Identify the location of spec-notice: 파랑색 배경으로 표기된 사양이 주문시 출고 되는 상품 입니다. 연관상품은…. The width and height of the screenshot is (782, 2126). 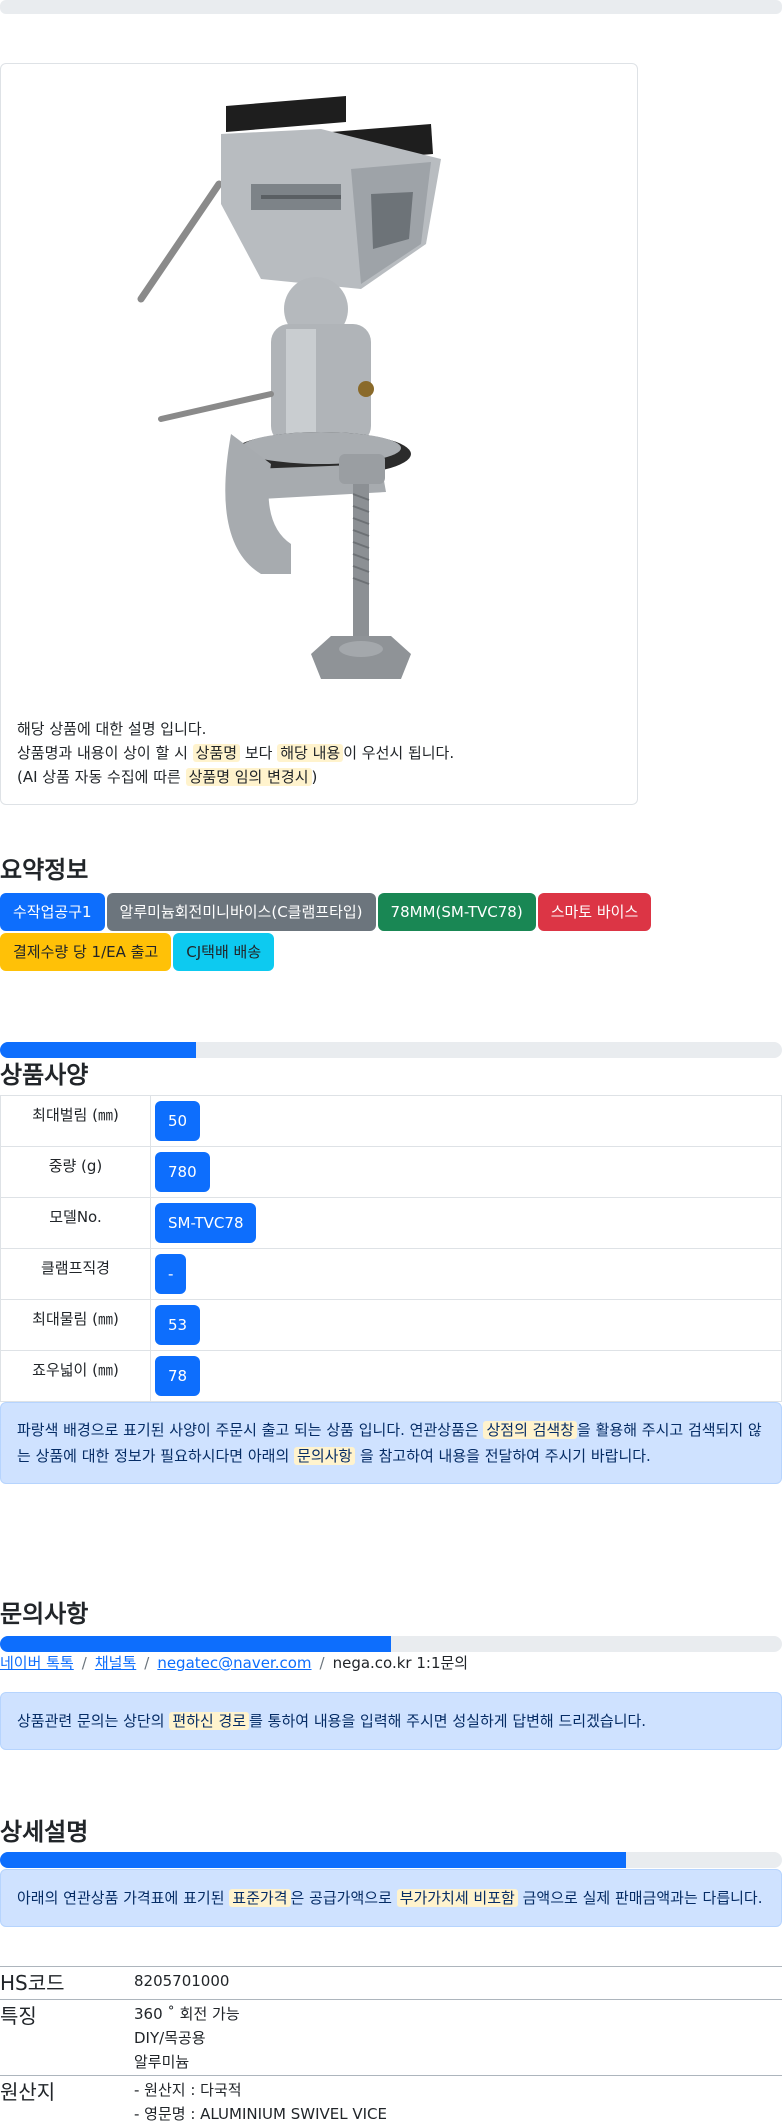
(391, 1443).